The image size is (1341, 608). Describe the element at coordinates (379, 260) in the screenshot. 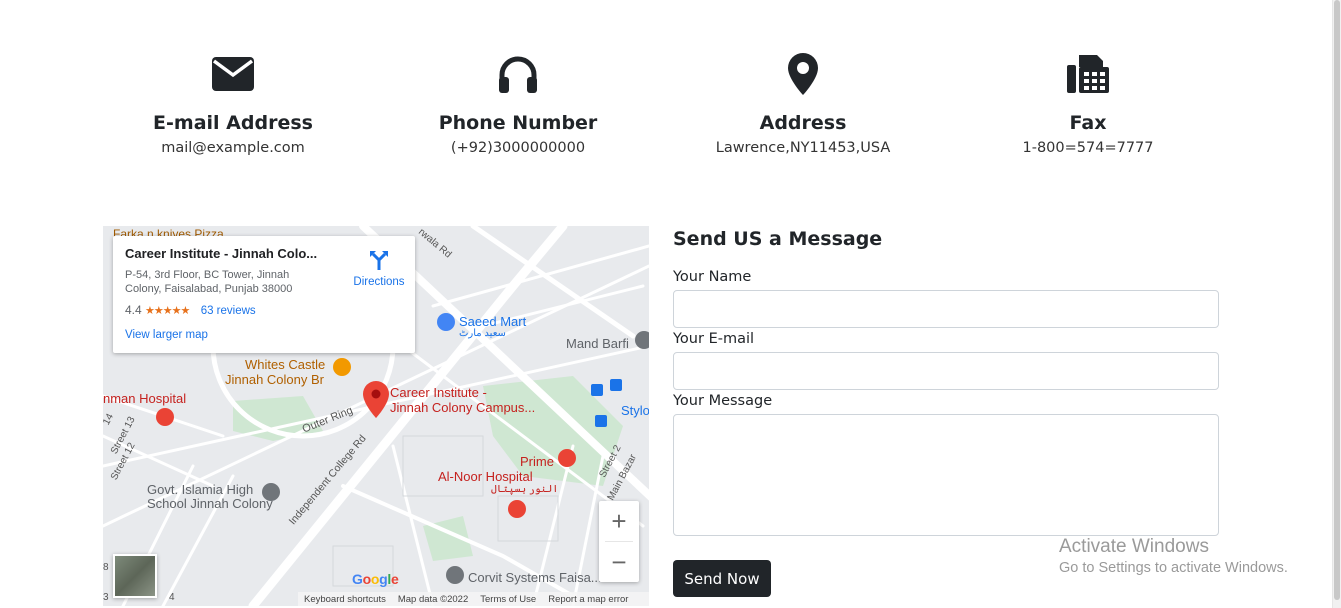

I see `directions-icon` at that location.